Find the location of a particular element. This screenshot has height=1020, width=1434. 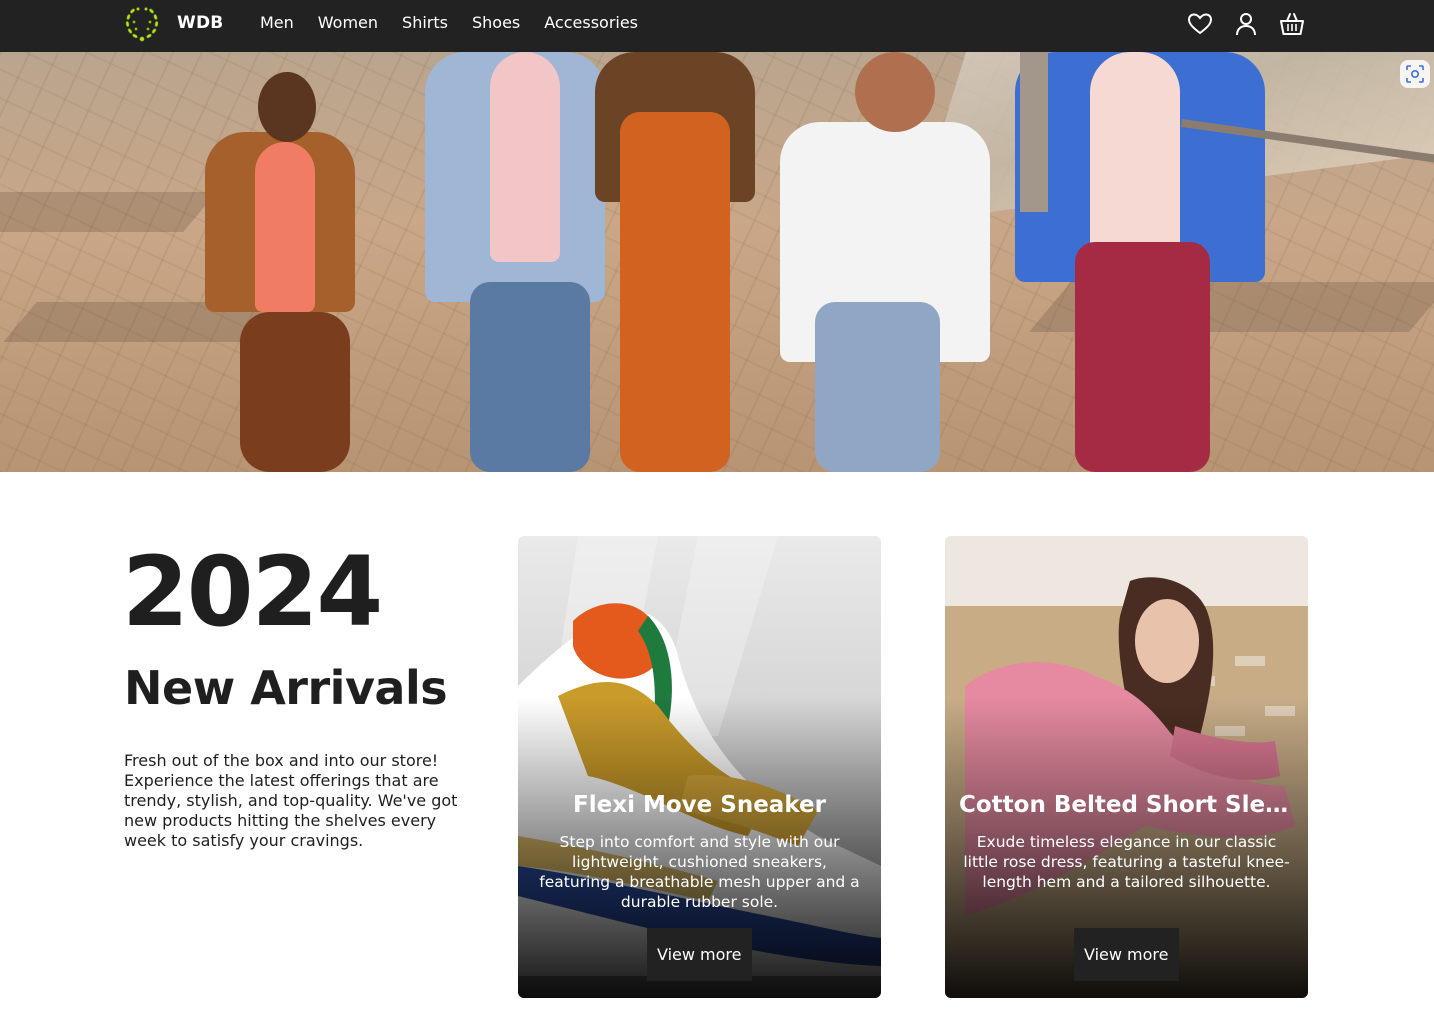

new-arrivals-heading: New Arrivals is located at coordinates (286, 688).